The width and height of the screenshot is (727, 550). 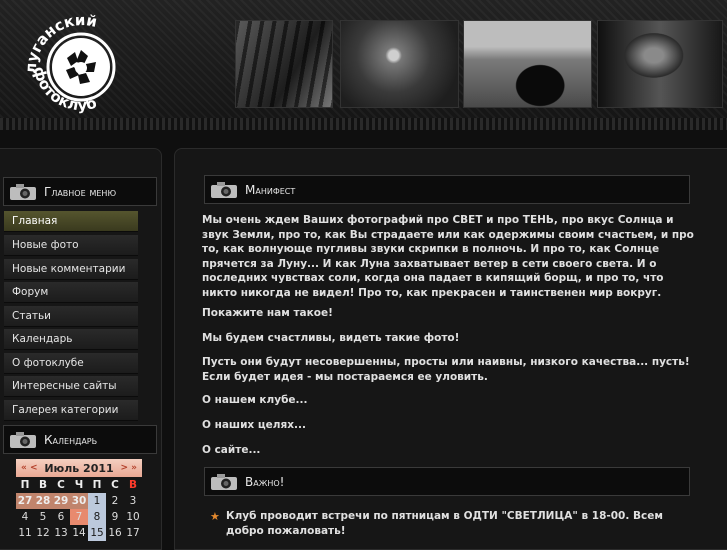 What do you see at coordinates (267, 313) in the screenshot?
I see `manifest-paragraph: Покажите нам такое!` at bounding box center [267, 313].